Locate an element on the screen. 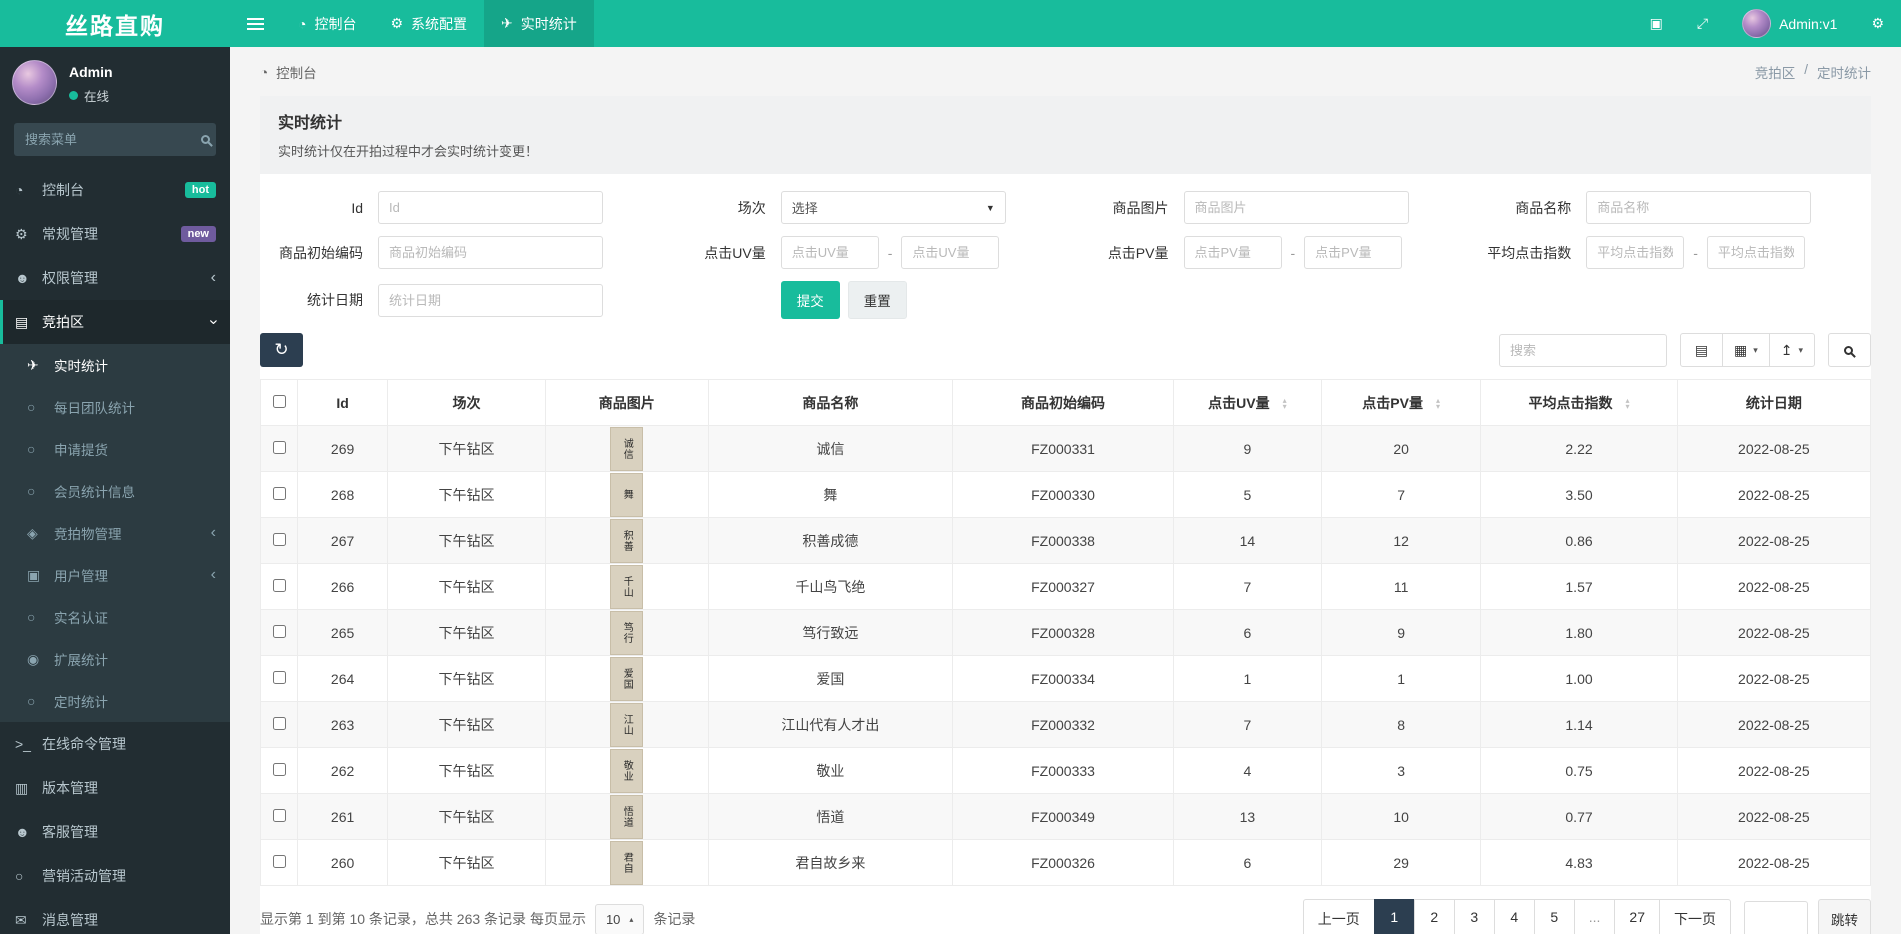 The image size is (1901, 934). sidebar-item: ○ 实名认证 is located at coordinates (115, 617).